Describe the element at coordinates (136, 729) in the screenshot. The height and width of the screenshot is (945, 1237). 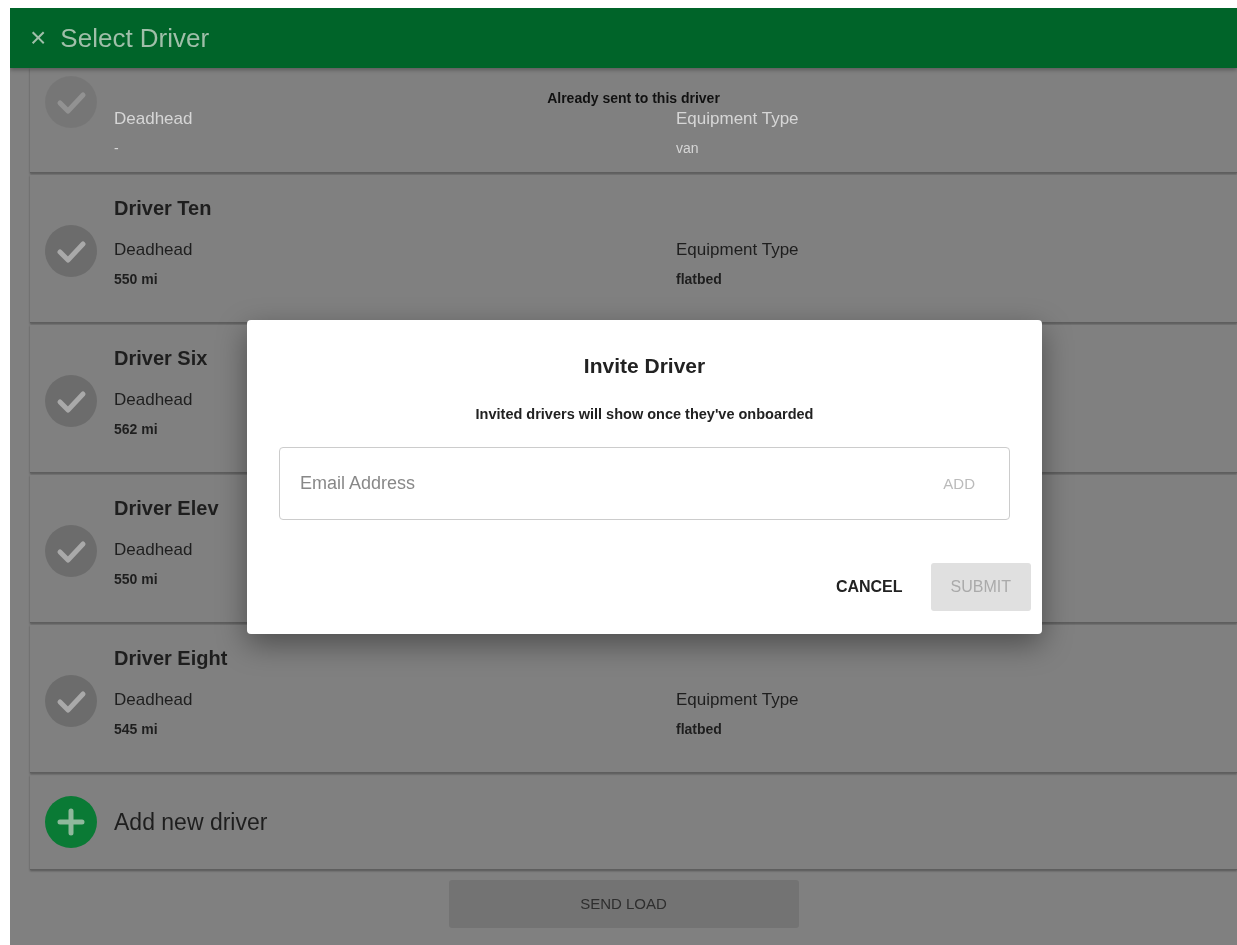
I see `field-value: 545 mi` at that location.